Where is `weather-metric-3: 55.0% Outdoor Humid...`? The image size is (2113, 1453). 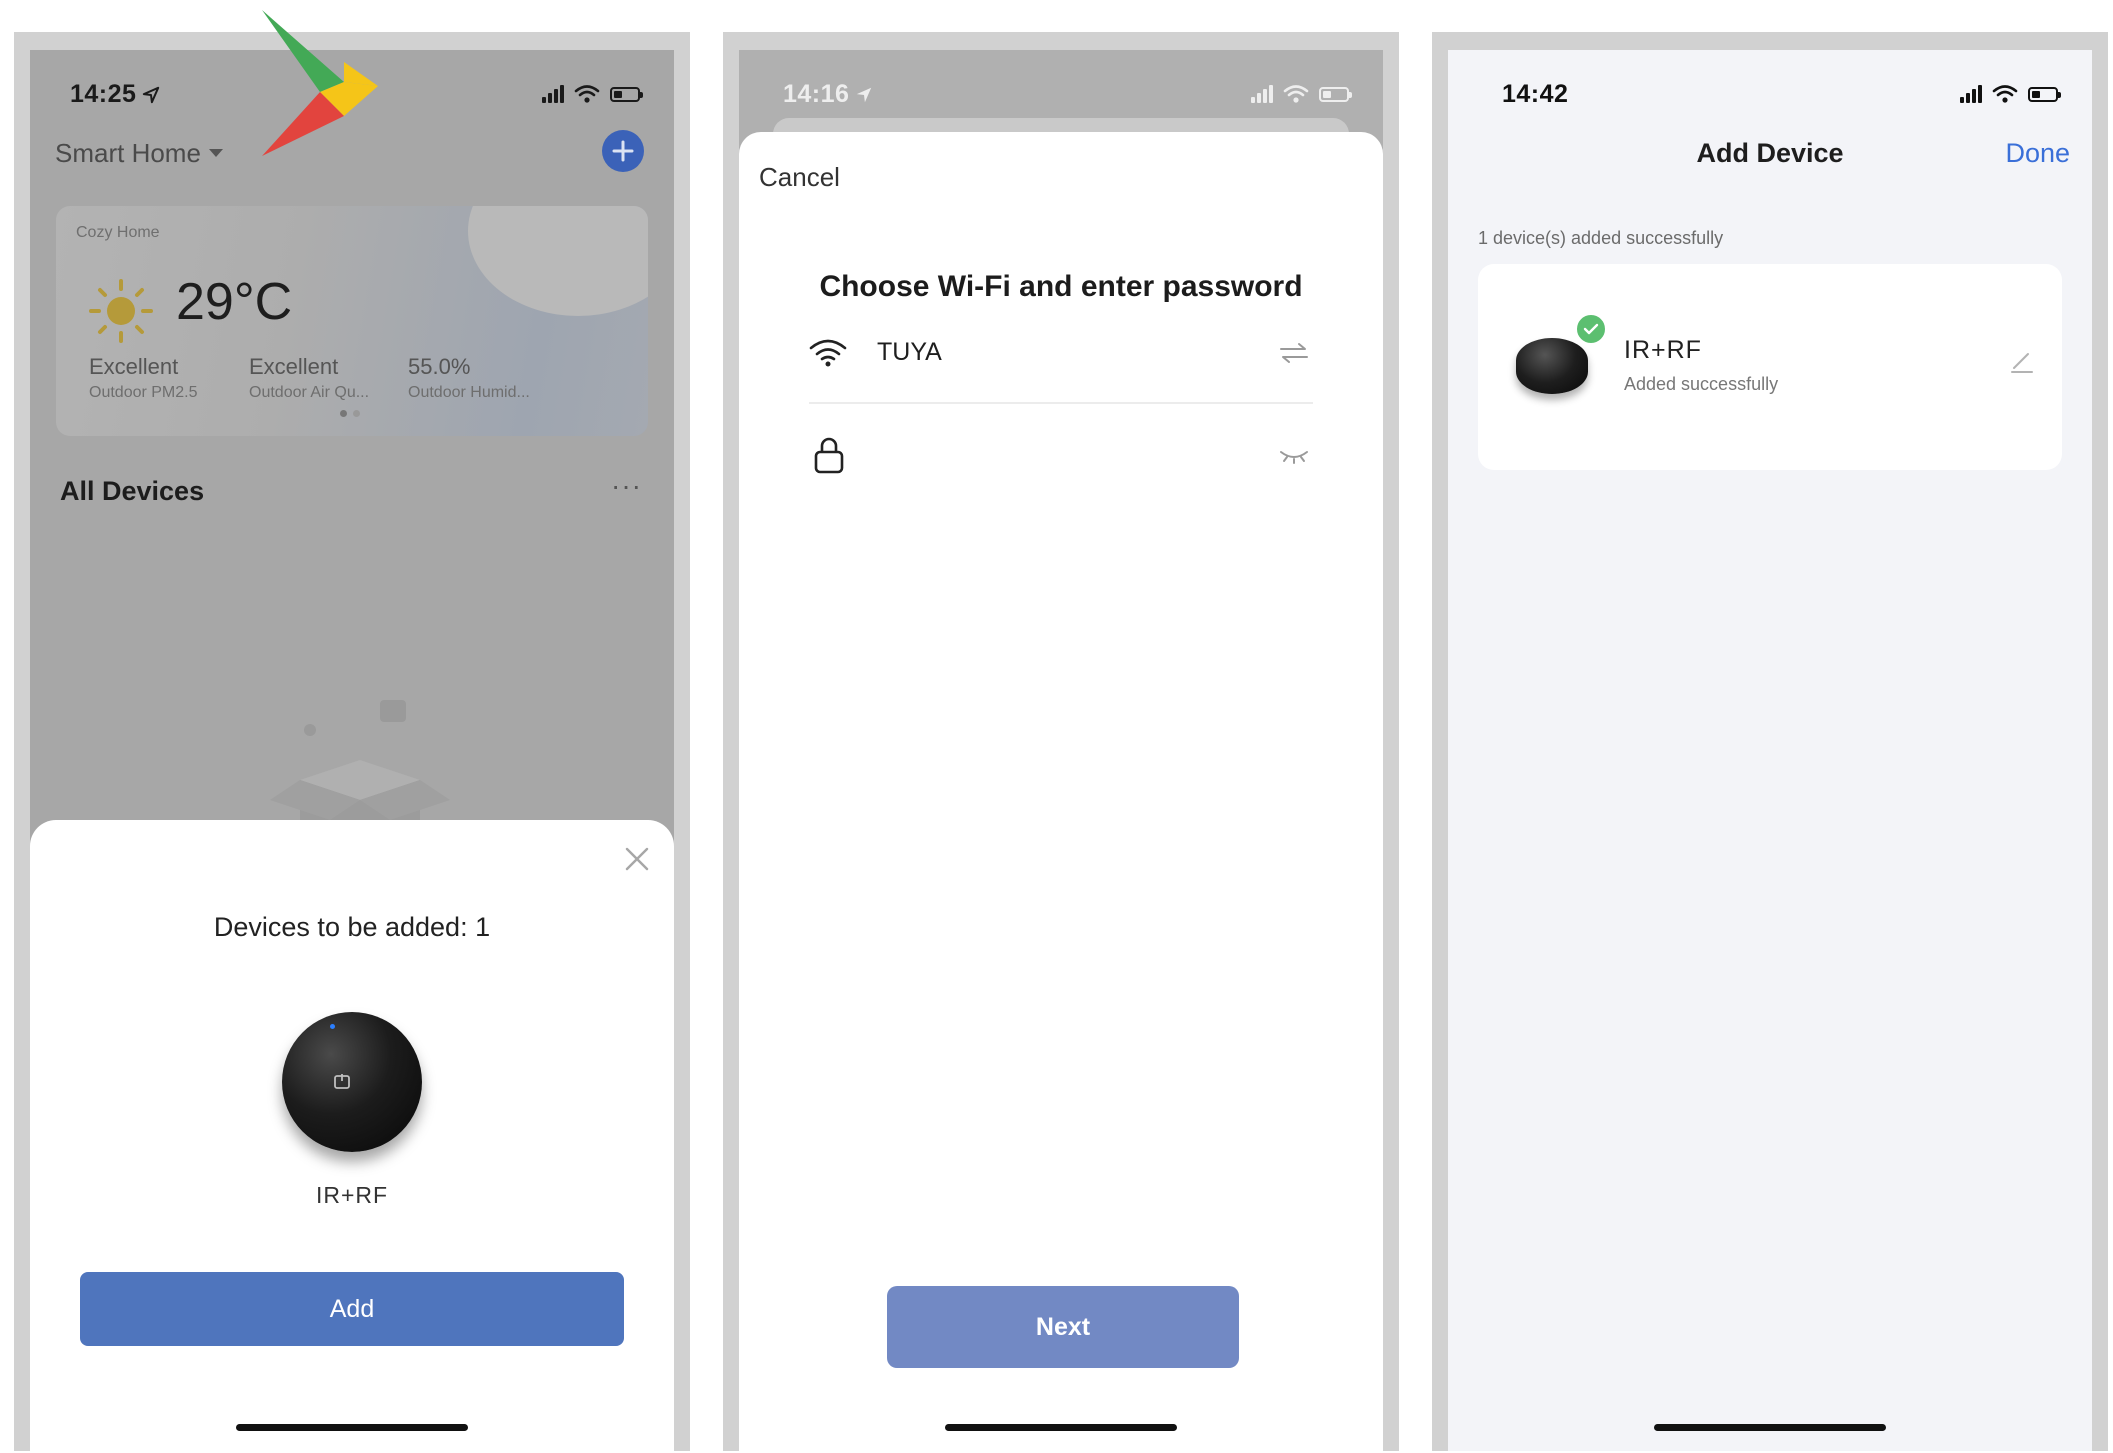
weather-metric-3: 55.0% Outdoor Humid... is located at coordinates (469, 378).